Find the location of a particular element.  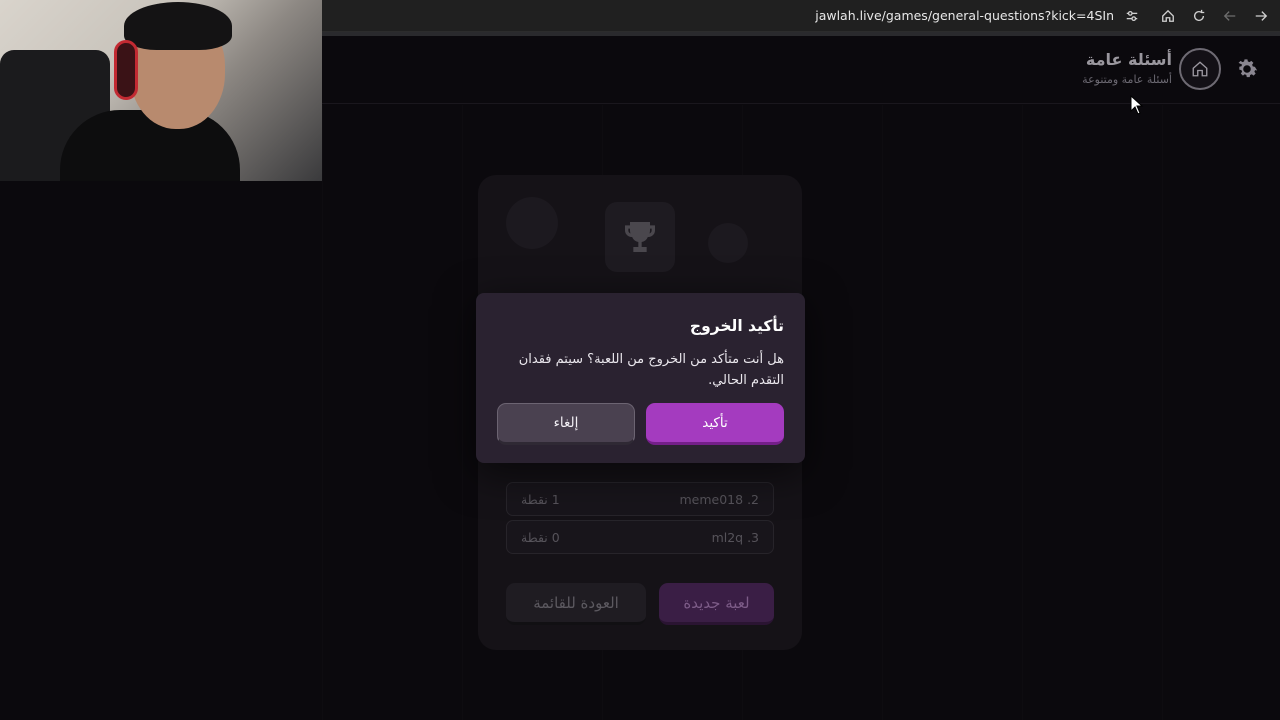

dialog-title: تأكيد الخروج is located at coordinates (736, 326).